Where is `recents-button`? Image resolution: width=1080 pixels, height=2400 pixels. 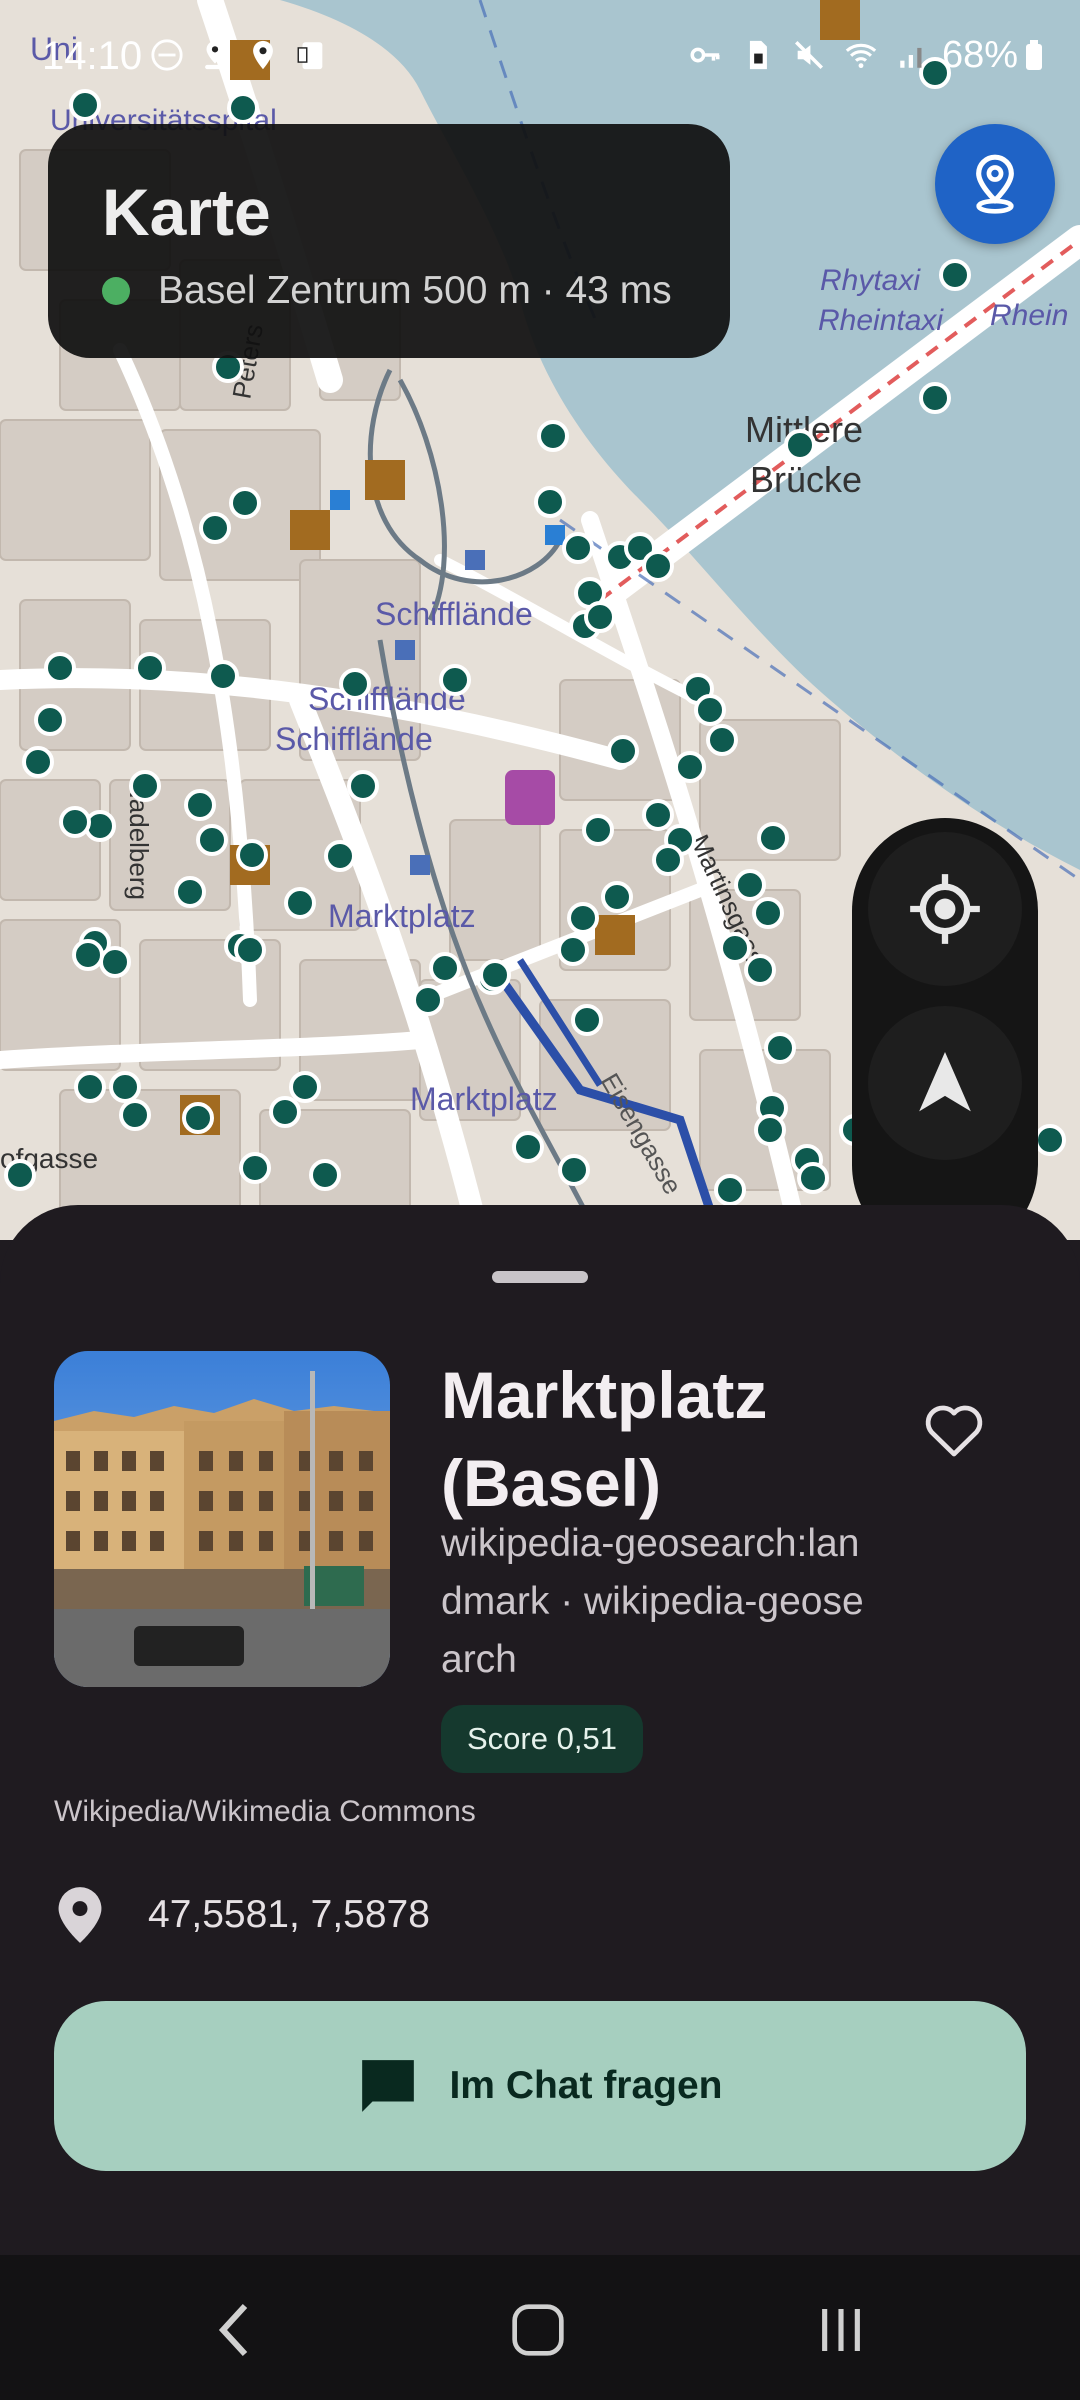 recents-button is located at coordinates (841, 2330).